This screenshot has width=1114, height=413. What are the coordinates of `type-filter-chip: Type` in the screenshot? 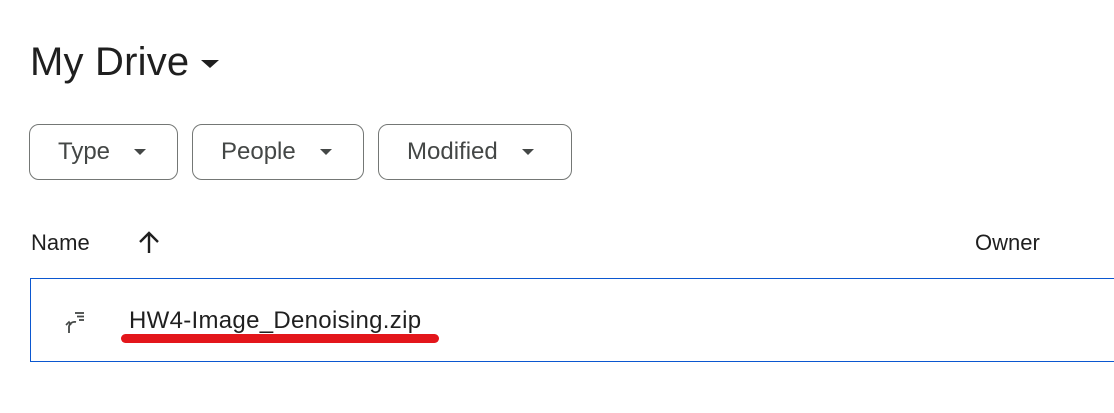 It's located at (103, 152).